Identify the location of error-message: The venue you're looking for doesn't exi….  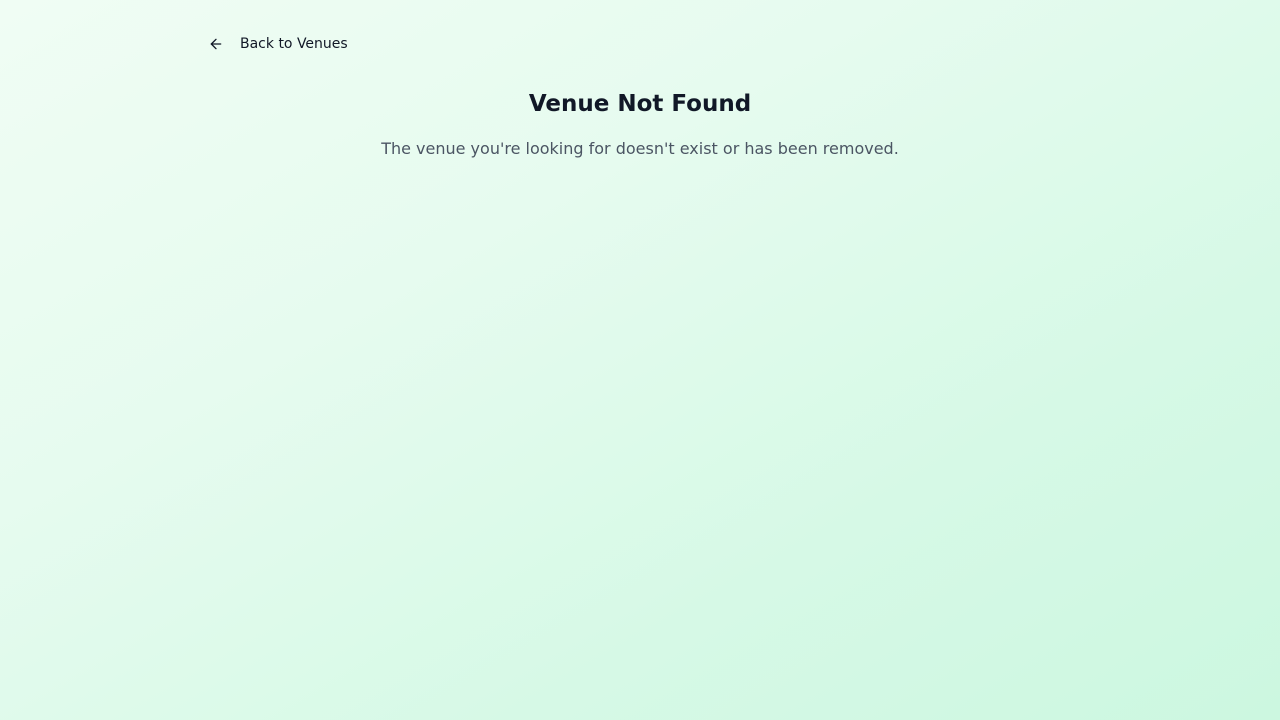
(640, 148).